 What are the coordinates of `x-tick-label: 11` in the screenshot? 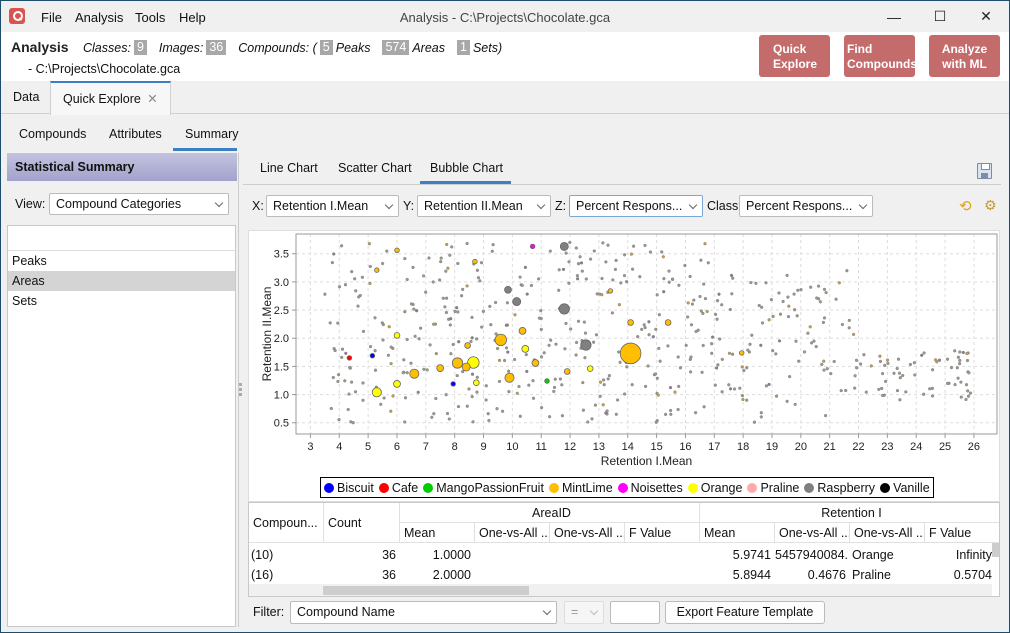 It's located at (540, 447).